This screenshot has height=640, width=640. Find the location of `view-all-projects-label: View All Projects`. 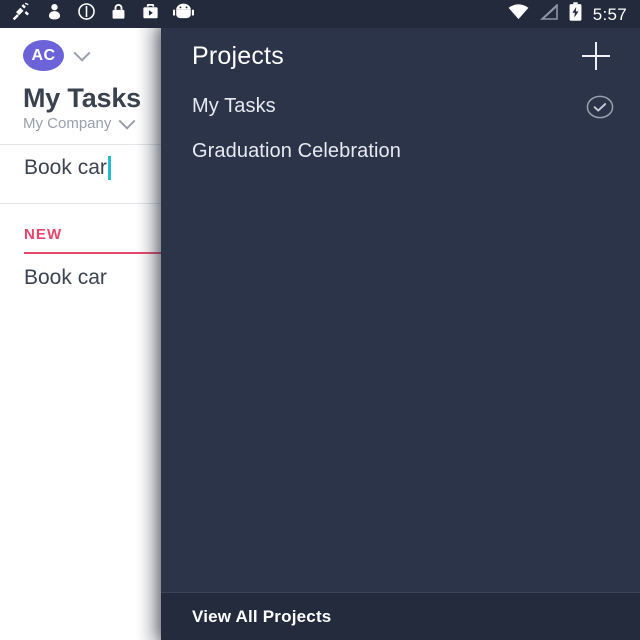

view-all-projects-label: View All Projects is located at coordinates (262, 616).